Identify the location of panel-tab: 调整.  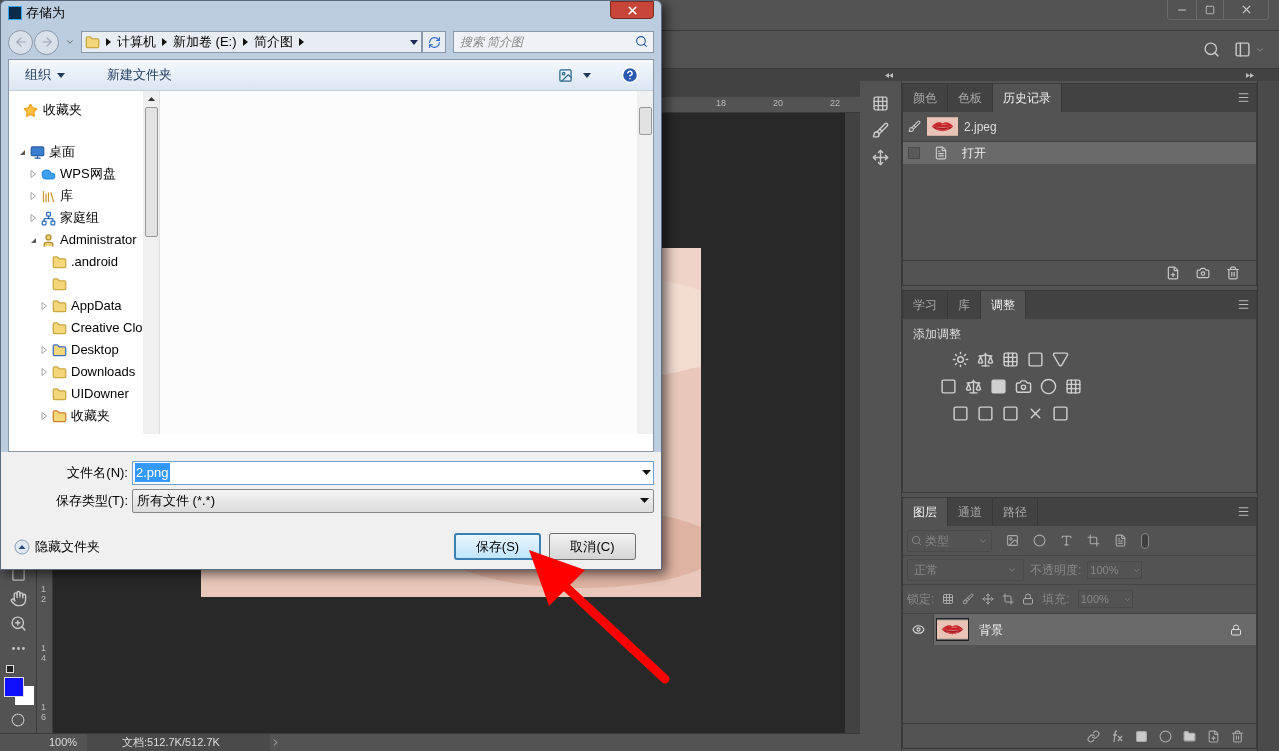
(1003, 305).